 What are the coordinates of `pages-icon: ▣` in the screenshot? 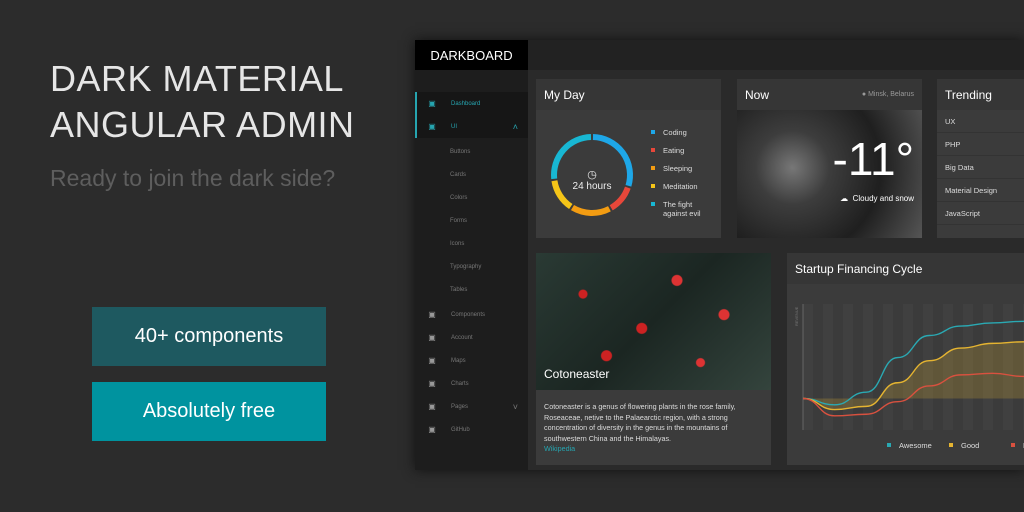 It's located at (432, 406).